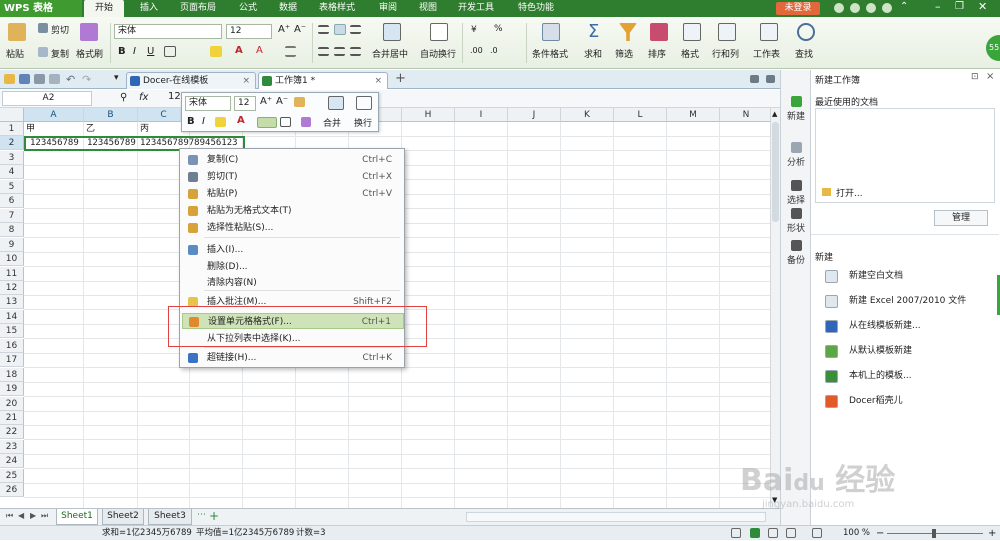 This screenshot has width=1000, height=541. Describe the element at coordinates (12, 287) in the screenshot. I see `row-header-12: 12` at that location.